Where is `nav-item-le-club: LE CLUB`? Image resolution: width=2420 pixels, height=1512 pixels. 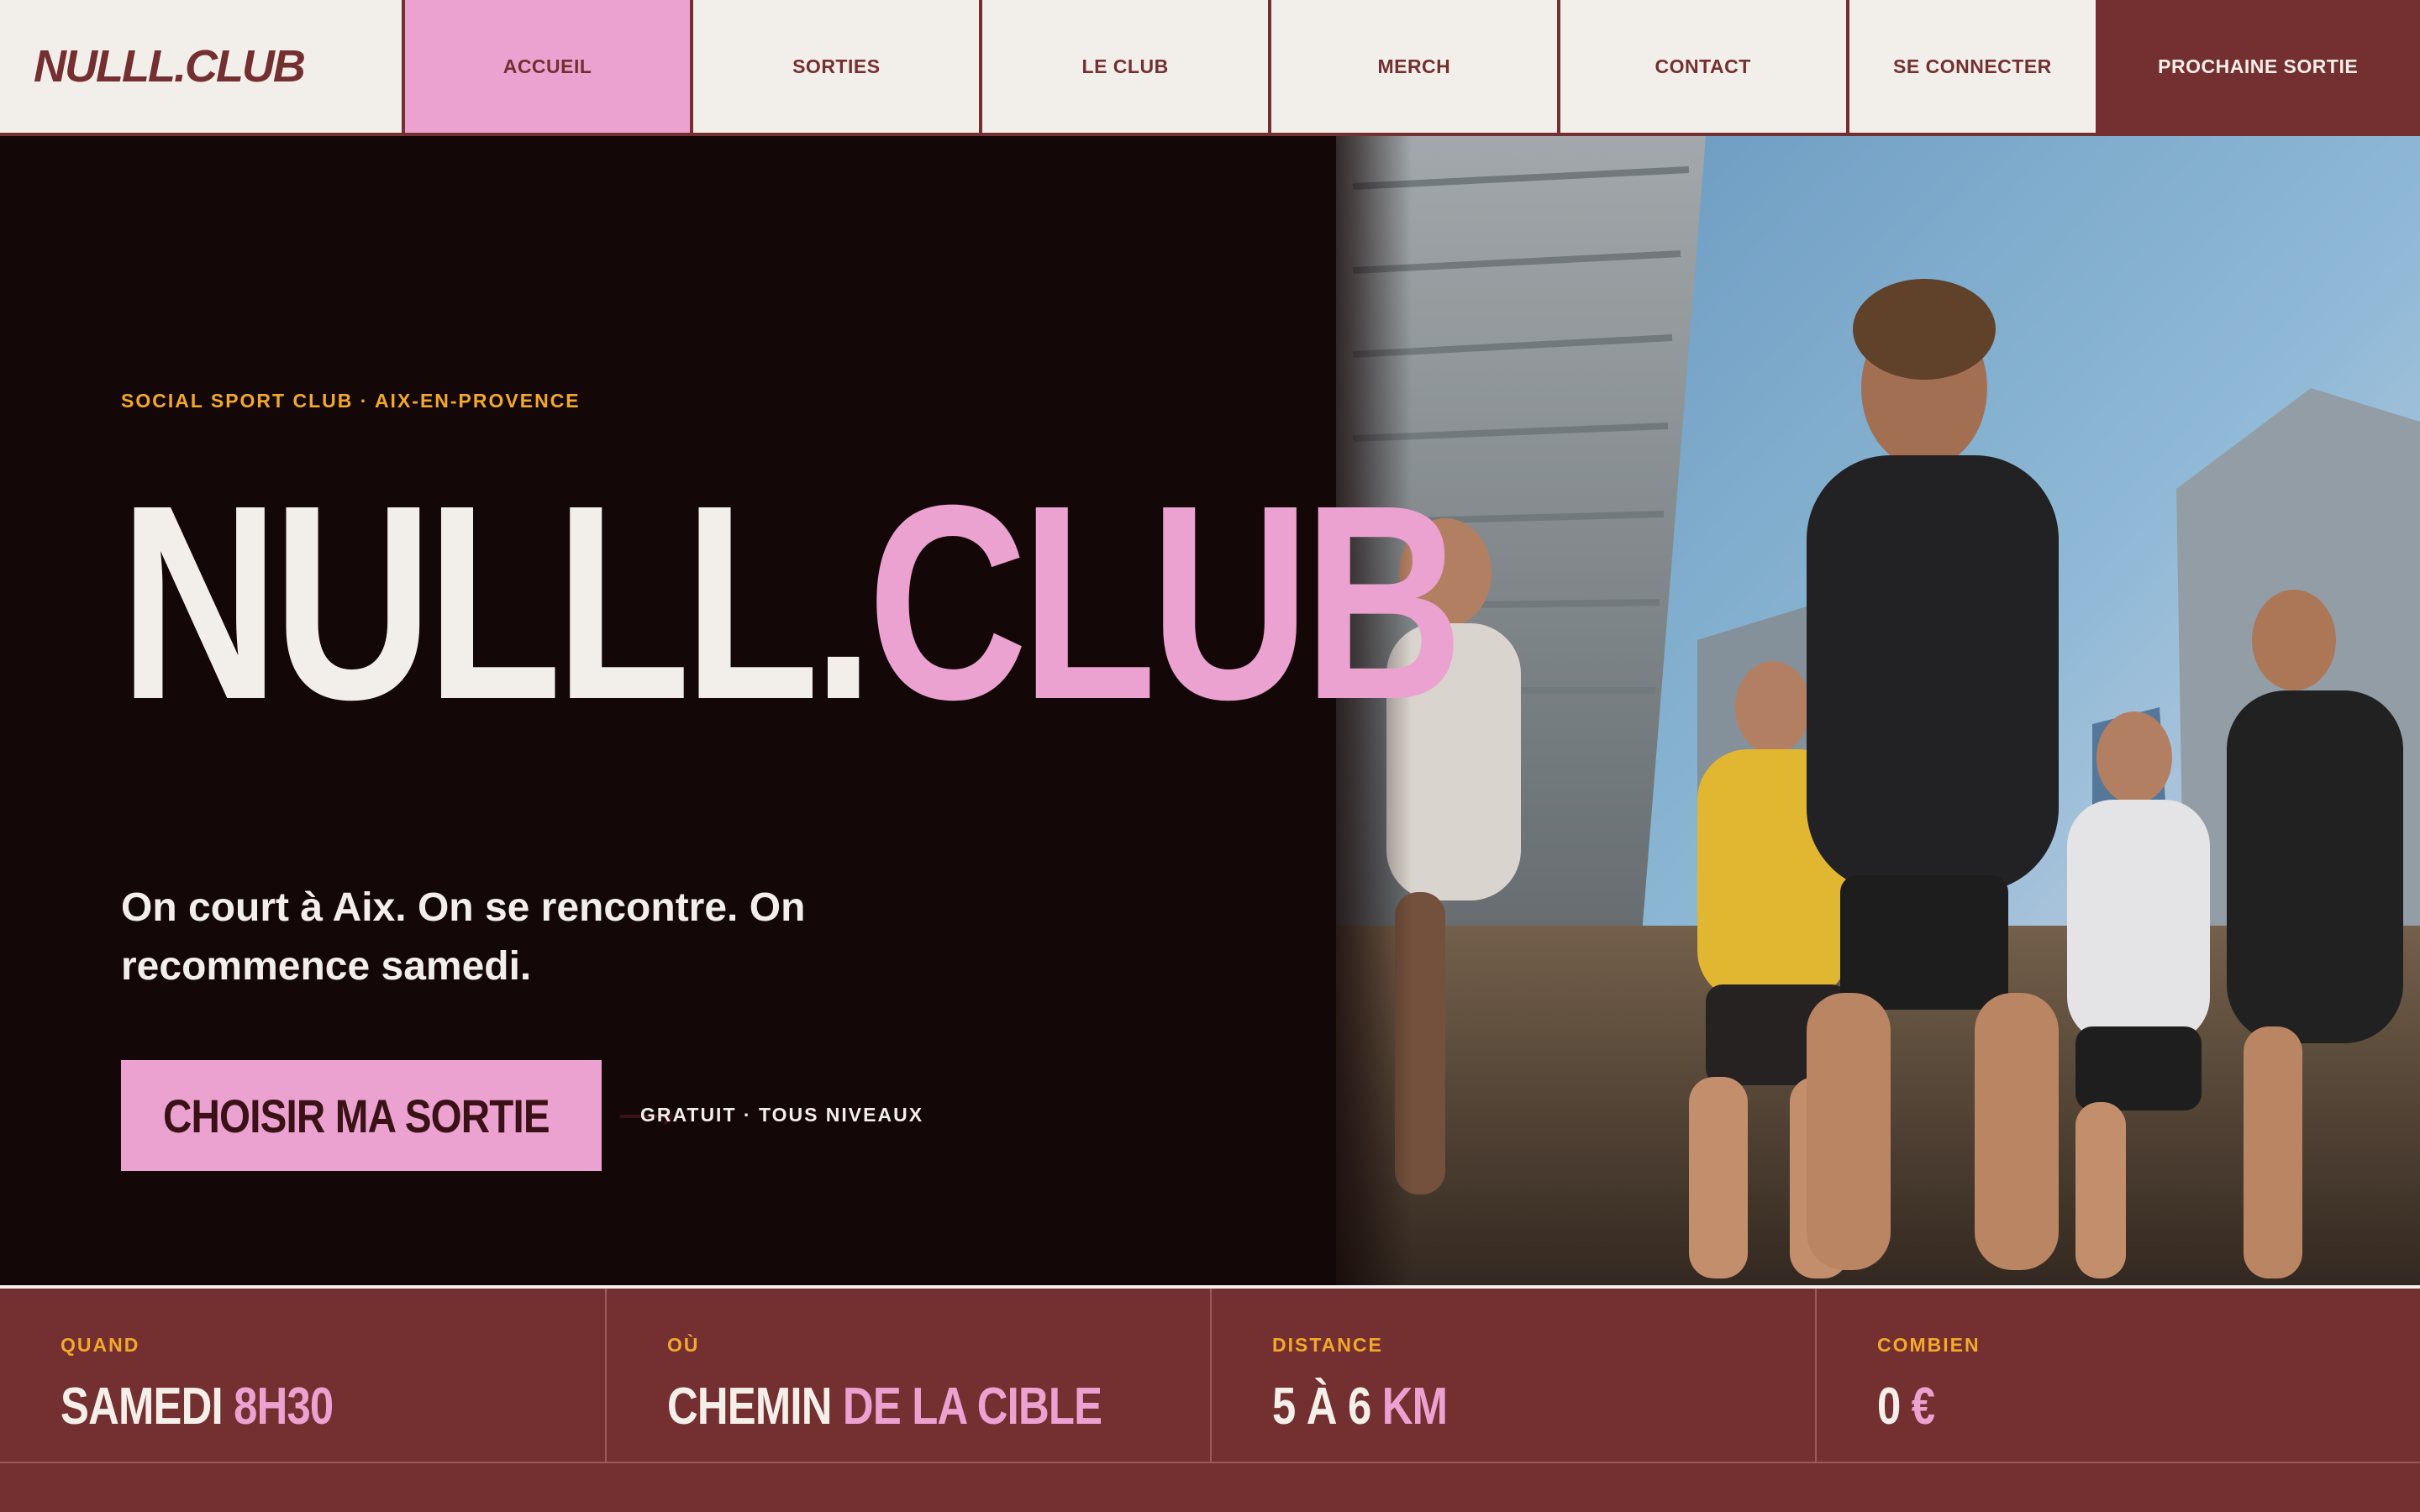
nav-item-le-club: LE CLUB is located at coordinates (1123, 66).